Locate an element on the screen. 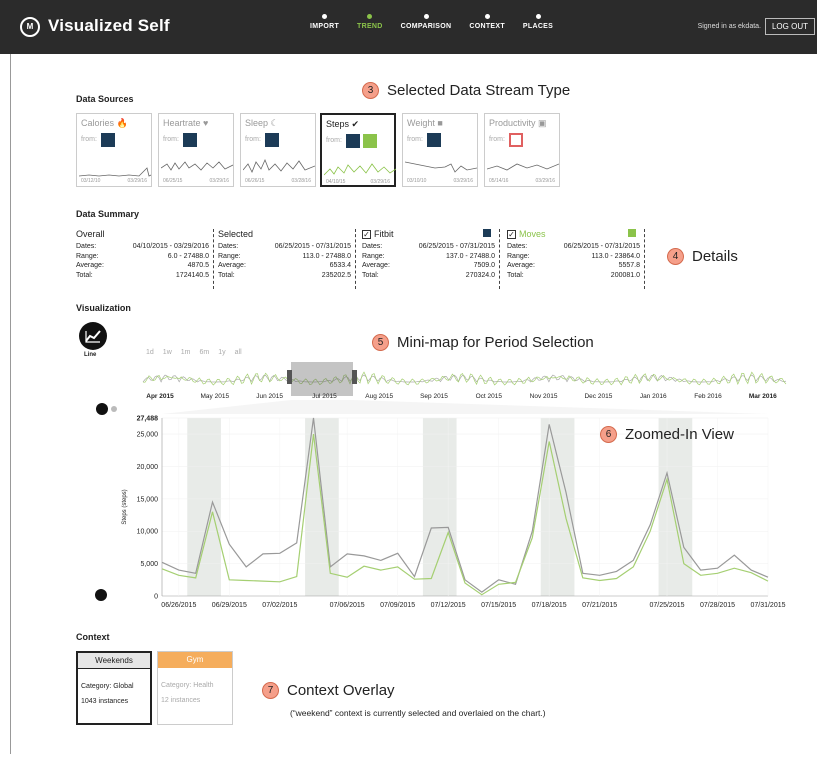 This screenshot has width=817, height=757. minimap-month-label: Aug 2015 is located at coordinates (379, 396).